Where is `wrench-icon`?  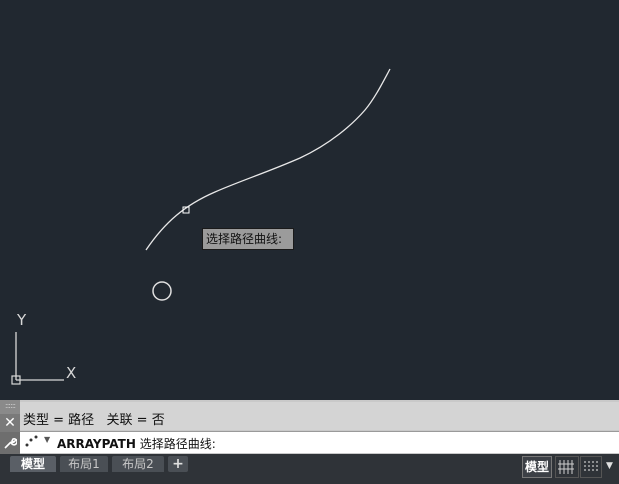
wrench-icon is located at coordinates (11, 443).